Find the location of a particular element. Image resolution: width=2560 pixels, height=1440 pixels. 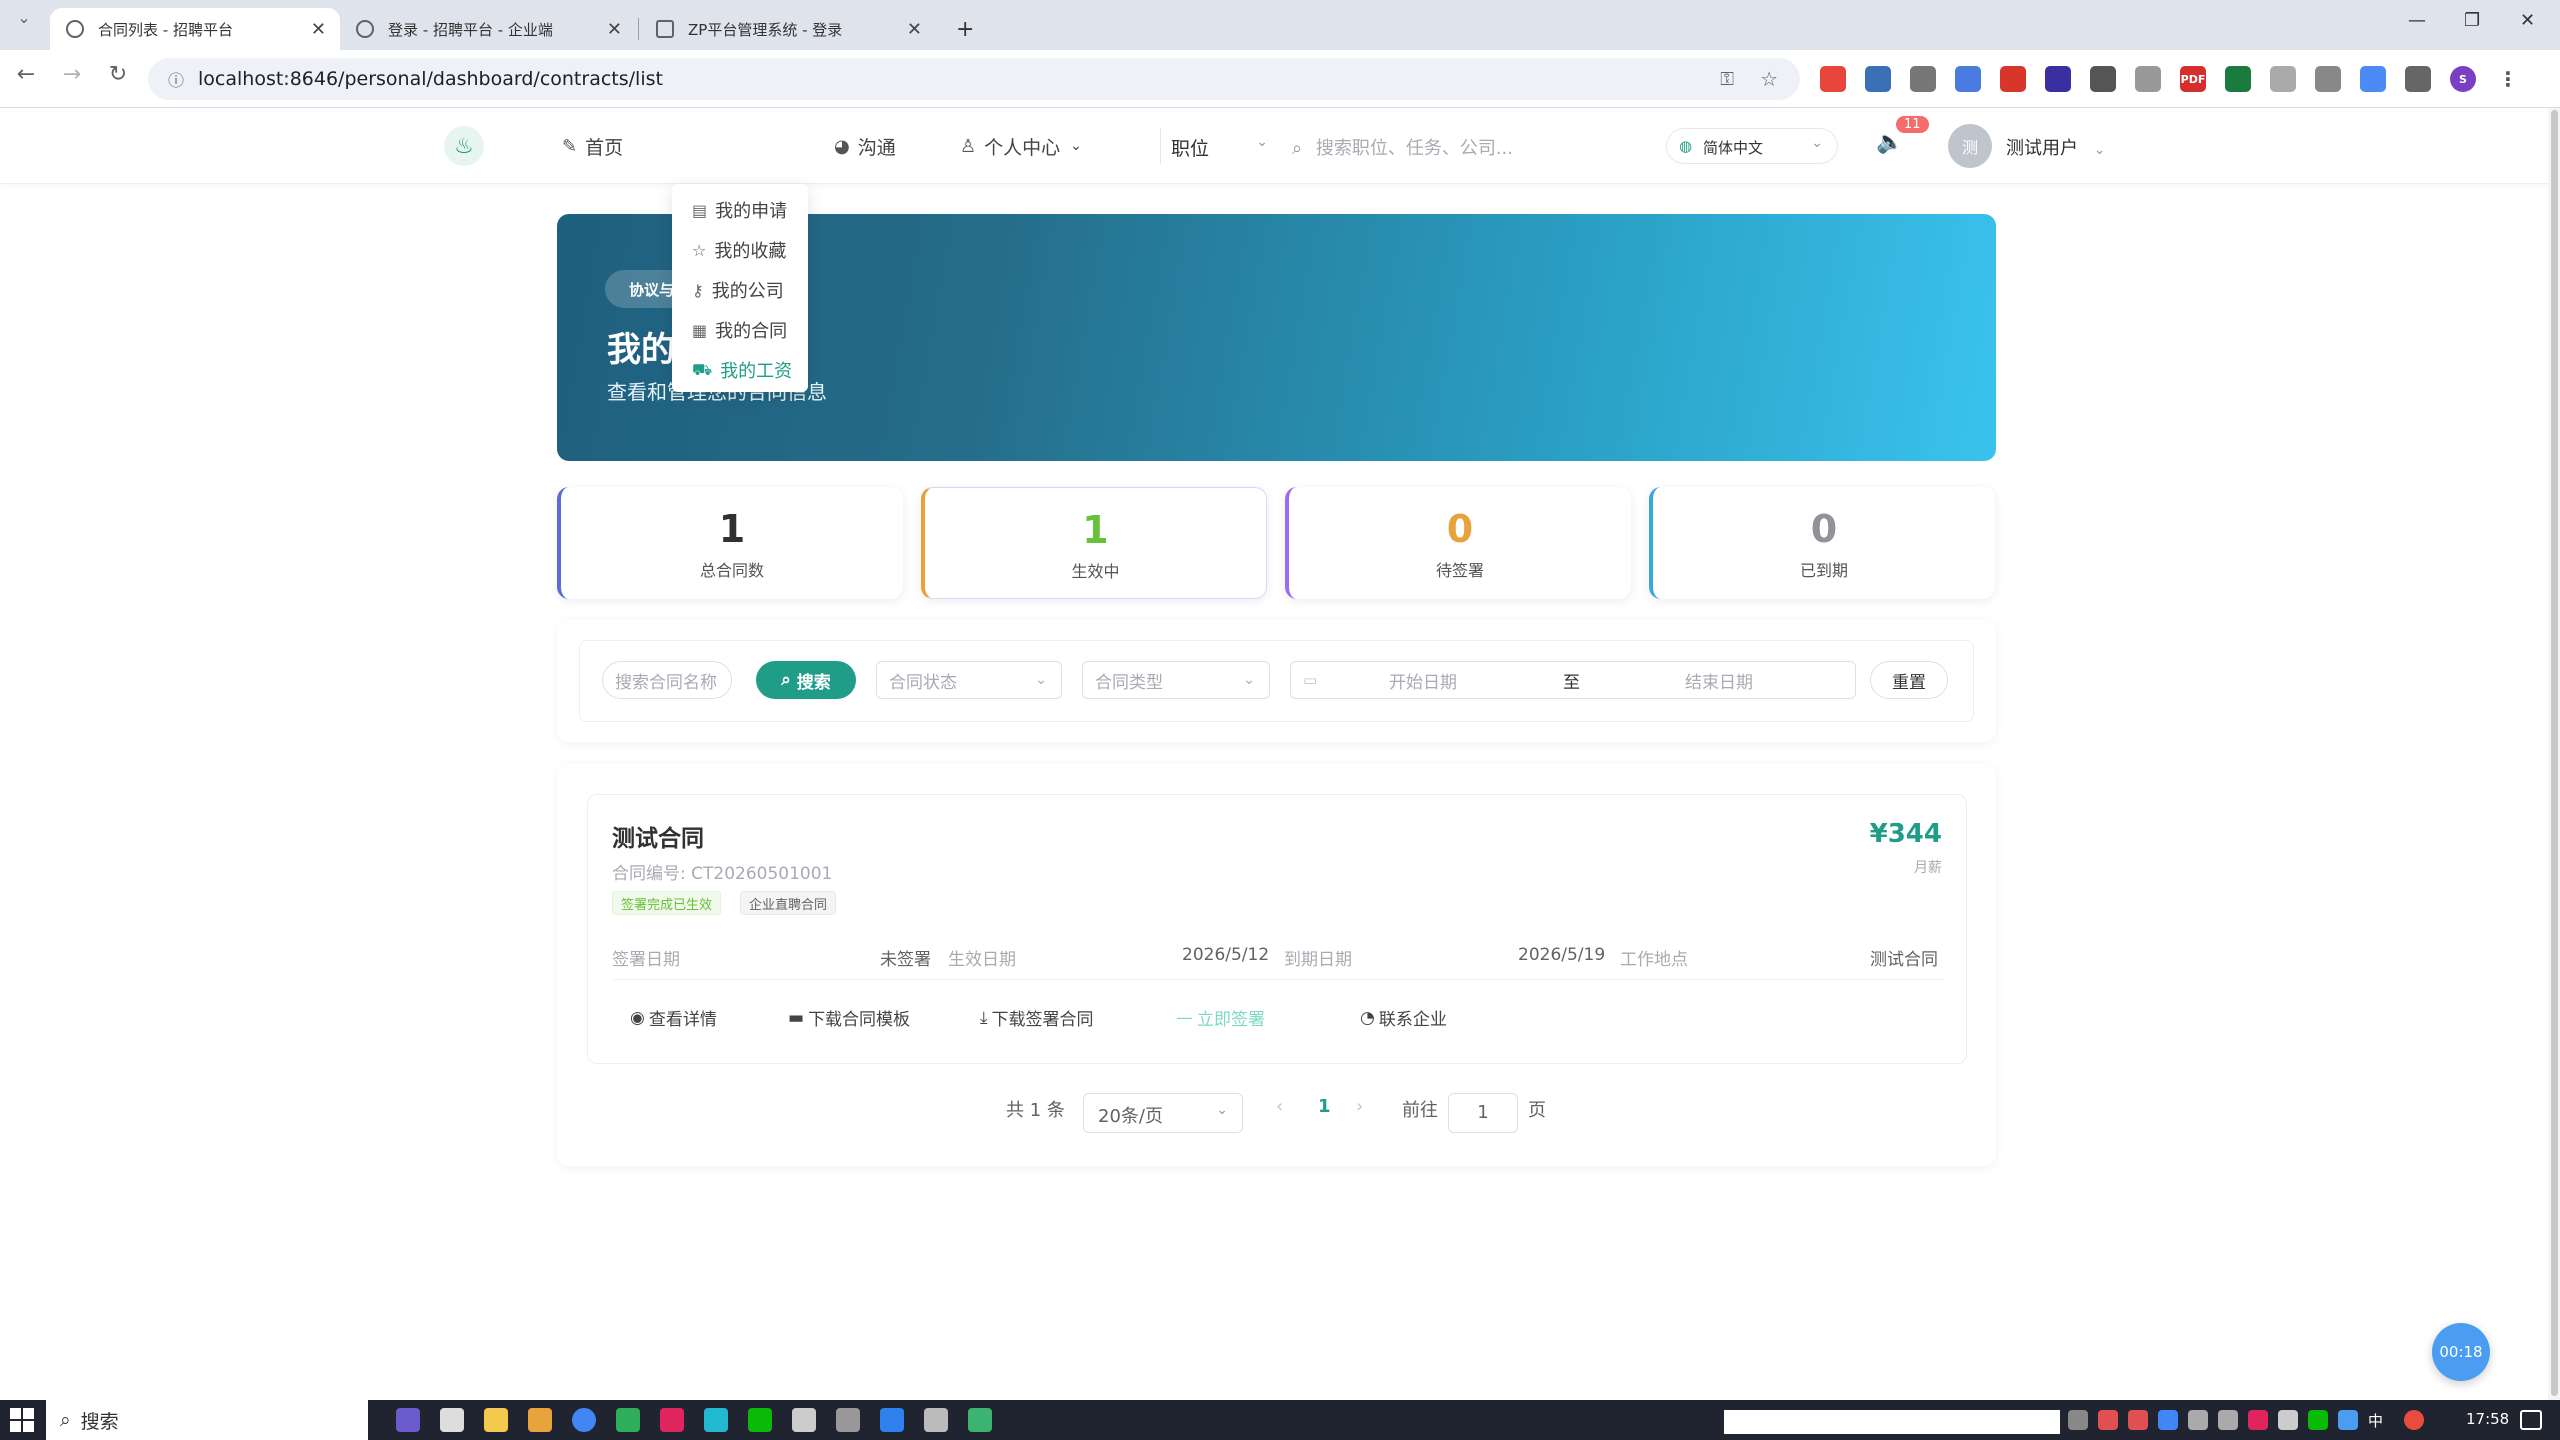

reset-button: 重置 is located at coordinates (1909, 680).